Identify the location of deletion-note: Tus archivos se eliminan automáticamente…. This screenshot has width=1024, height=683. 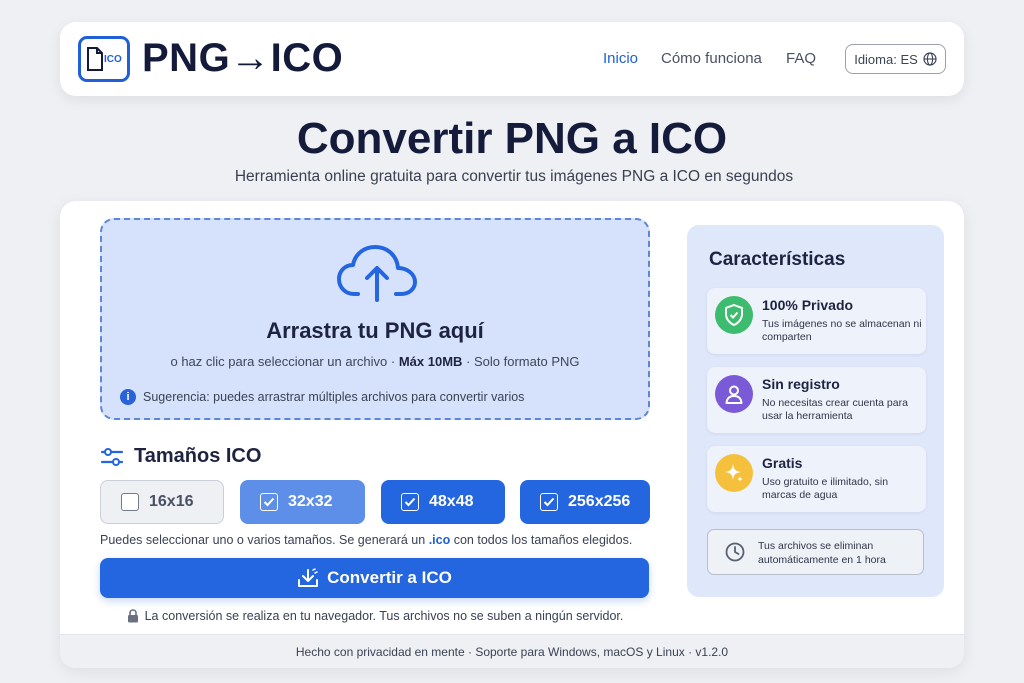
(815, 552).